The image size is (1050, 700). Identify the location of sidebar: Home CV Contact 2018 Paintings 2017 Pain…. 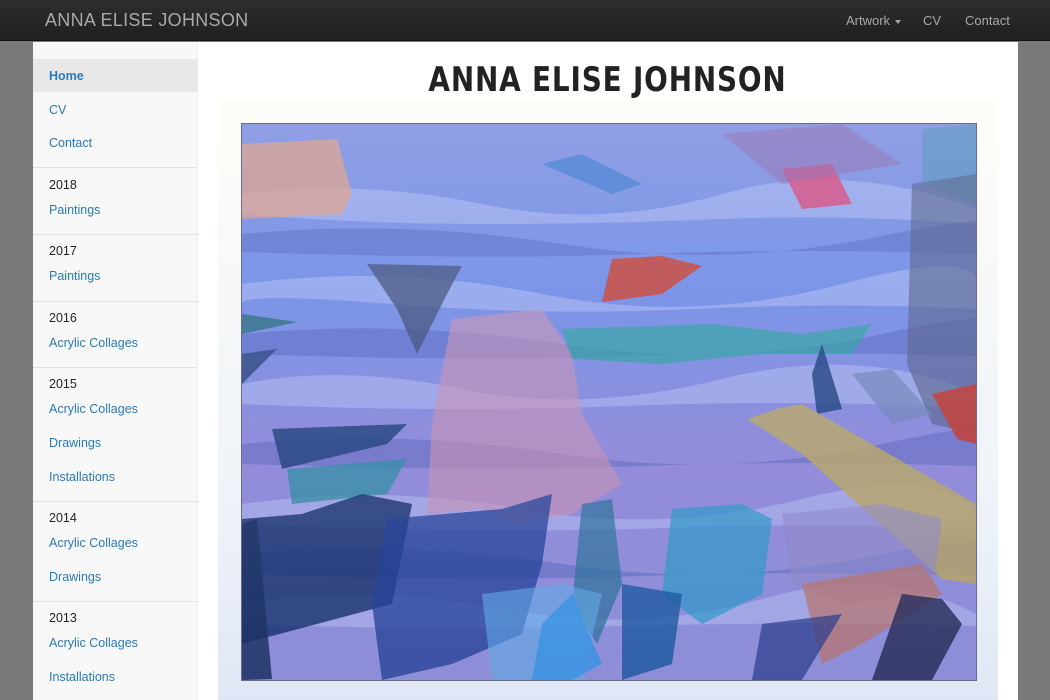
(115, 371).